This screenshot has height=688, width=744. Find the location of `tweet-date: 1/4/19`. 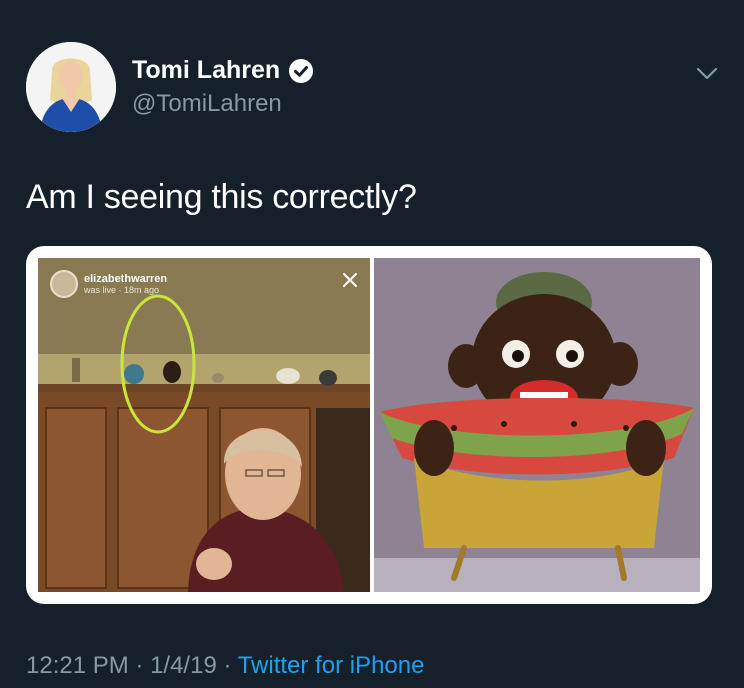

tweet-date: 1/4/19 is located at coordinates (183, 665).